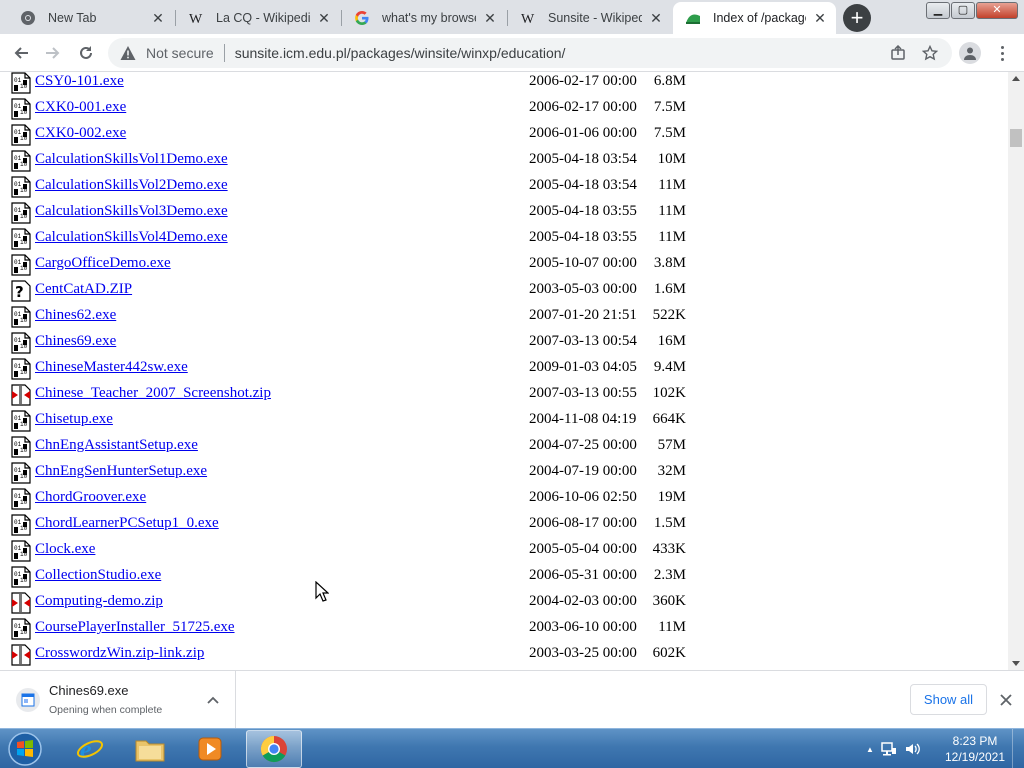 The width and height of the screenshot is (1024, 768). I want to click on file-row: 01 10 Chines62.exe 2007-01-20 21:51 522K, so click(504, 317).